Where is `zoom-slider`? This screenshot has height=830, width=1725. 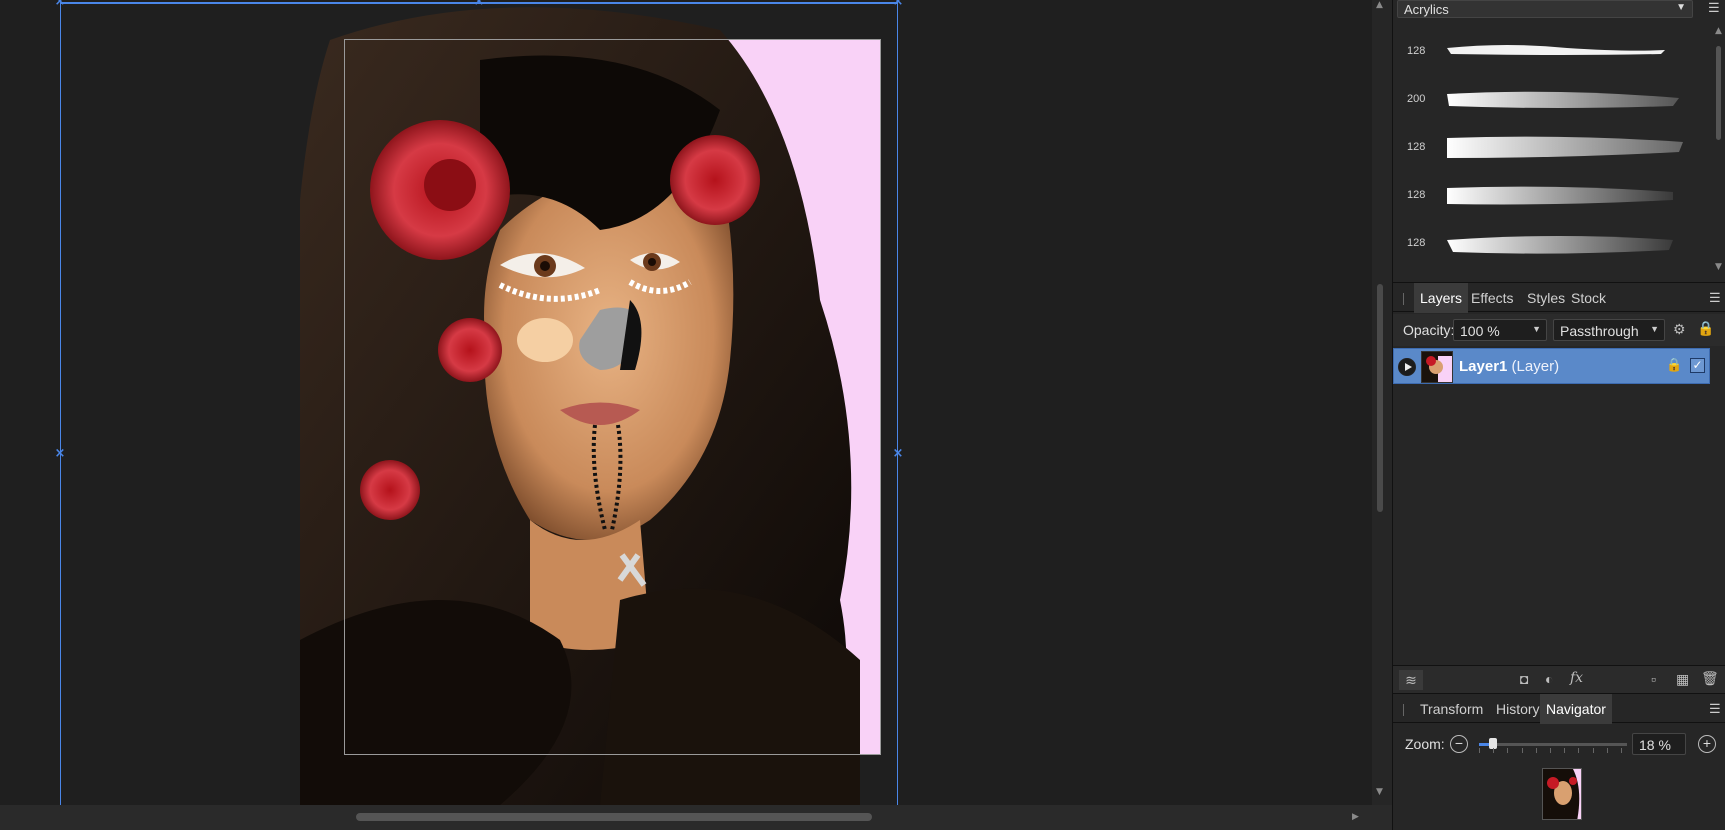
zoom-slider is located at coordinates (1553, 743).